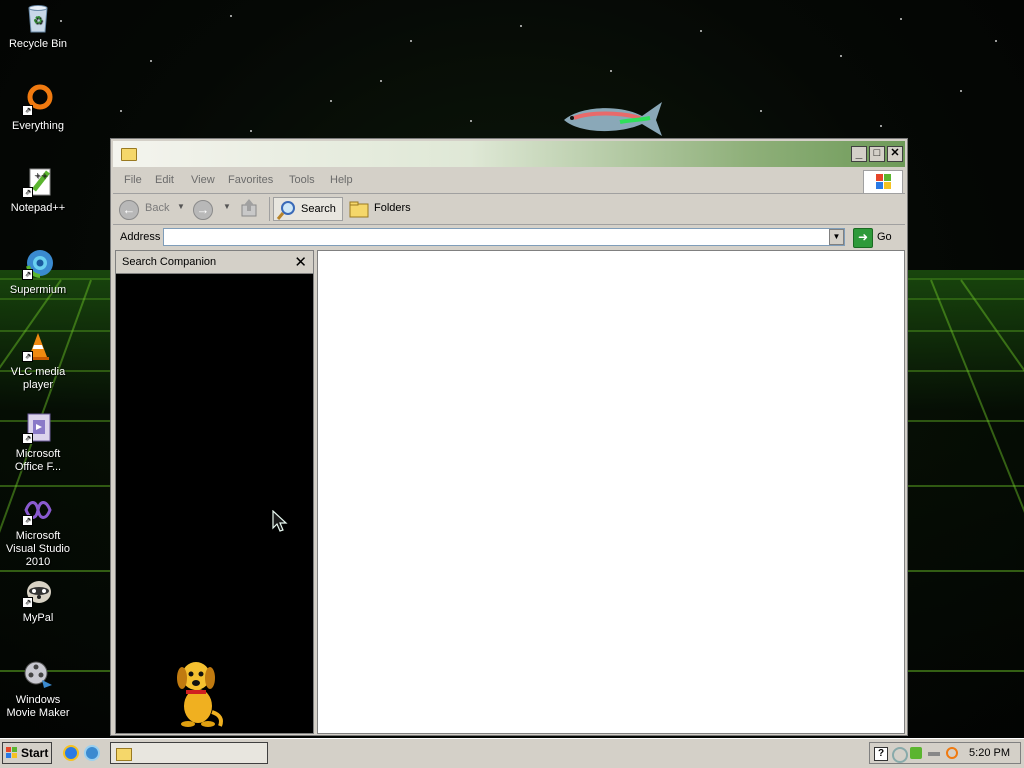  What do you see at coordinates (359, 209) in the screenshot?
I see `folders-icon` at bounding box center [359, 209].